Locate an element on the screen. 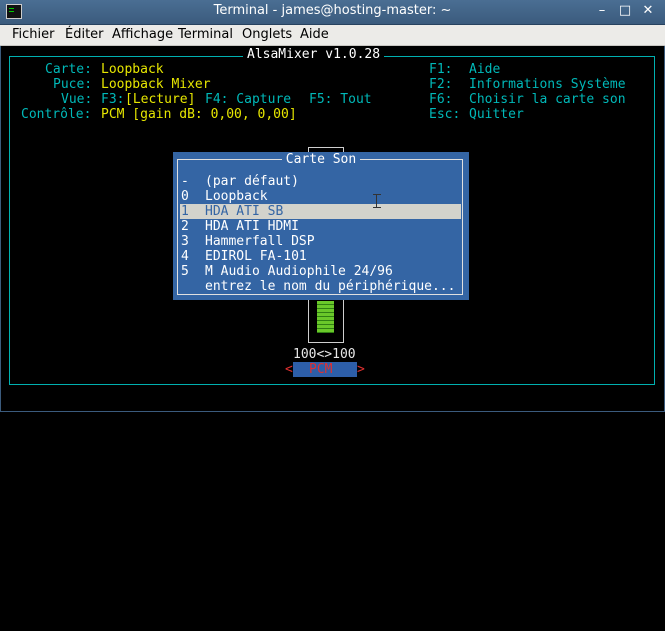 The image size is (665, 631). card-label: Carte: is located at coordinates (68, 69).